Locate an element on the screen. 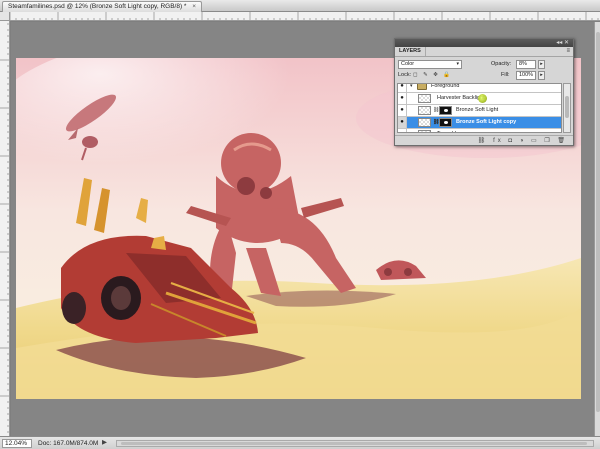 This screenshot has height=449, width=600. layer-name: Bronze Soft Light is located at coordinates (477, 110).